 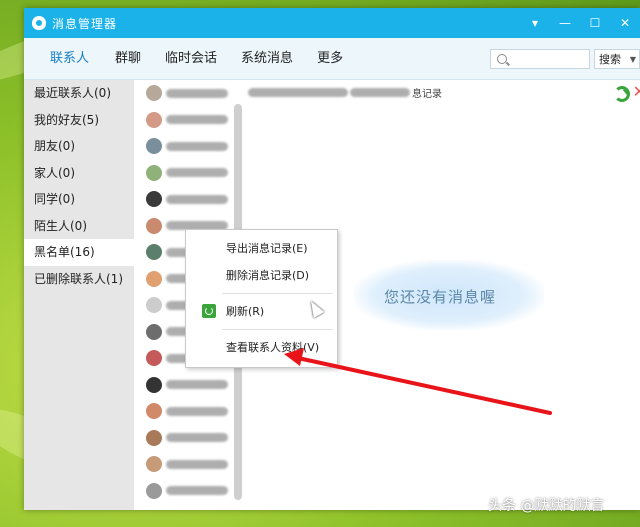 What do you see at coordinates (380, 92) in the screenshot?
I see `redacted-contact-id` at bounding box center [380, 92].